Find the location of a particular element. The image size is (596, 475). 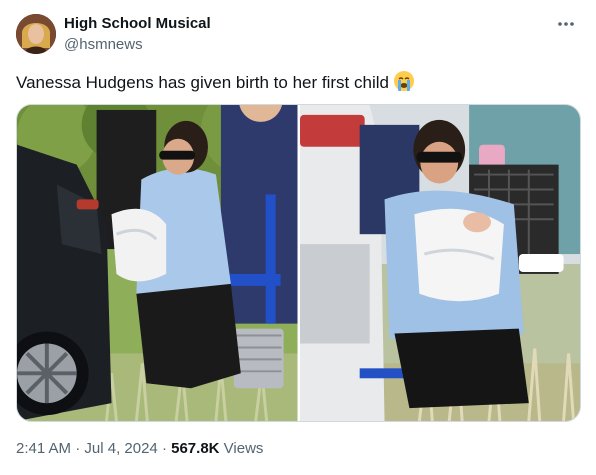

tweet-time: 2:41 AM is located at coordinates (43, 448).